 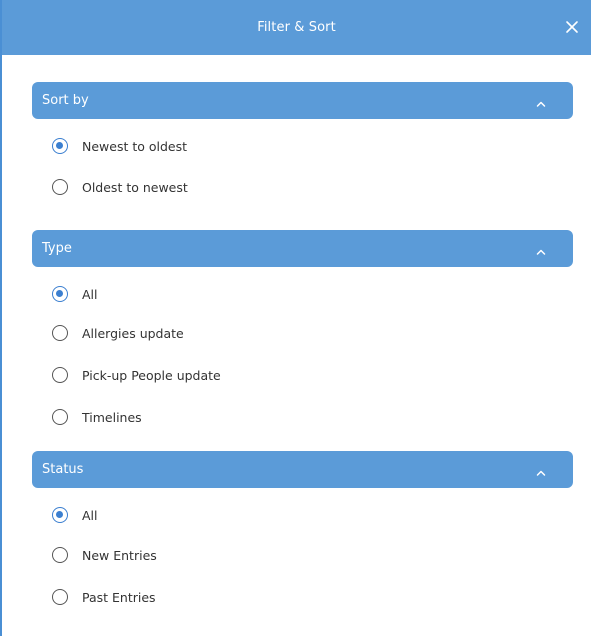 I want to click on radio-option-newest-to-oldest: Newest to oldest, so click(x=119, y=146).